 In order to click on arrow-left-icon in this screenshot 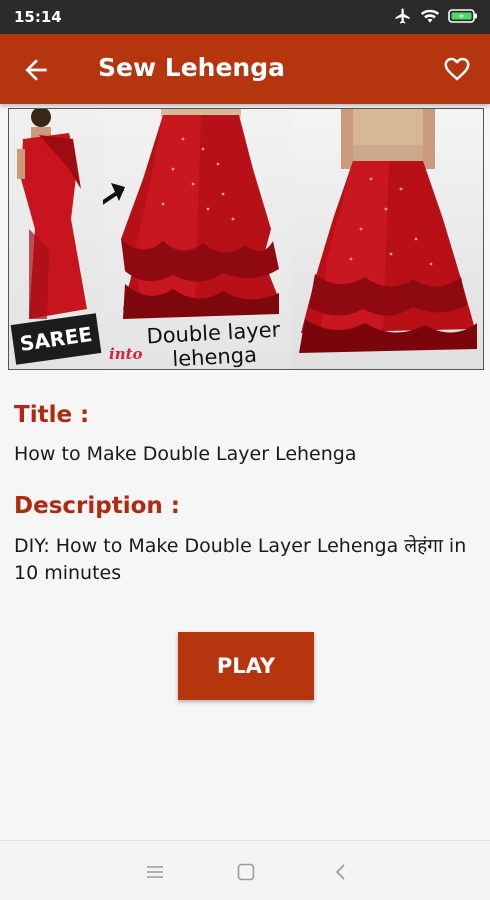, I will do `click(36, 70)`.